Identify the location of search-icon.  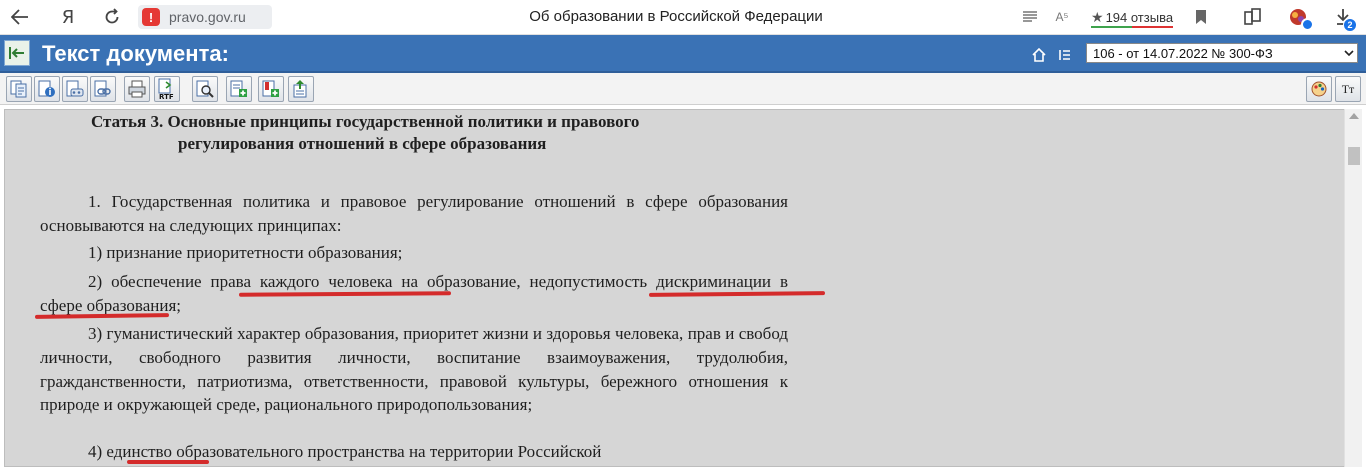
(205, 89).